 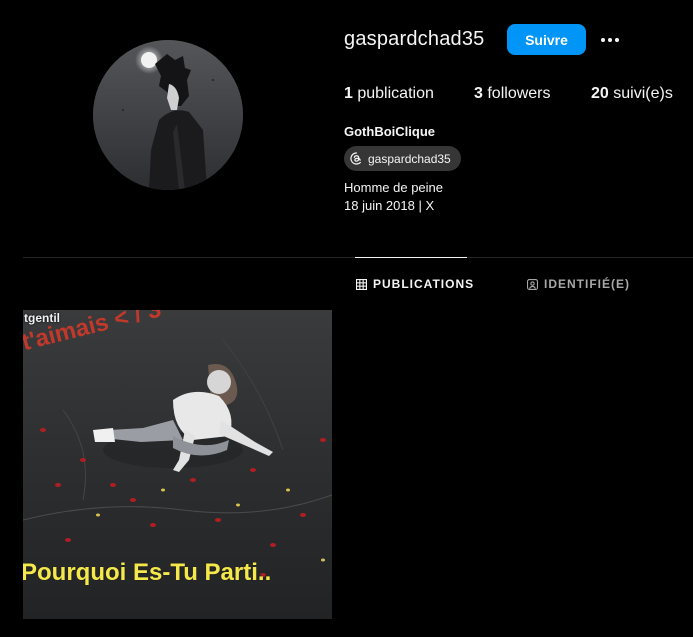 I want to click on following-stat: 20 suivi(e)s, so click(x=632, y=94).